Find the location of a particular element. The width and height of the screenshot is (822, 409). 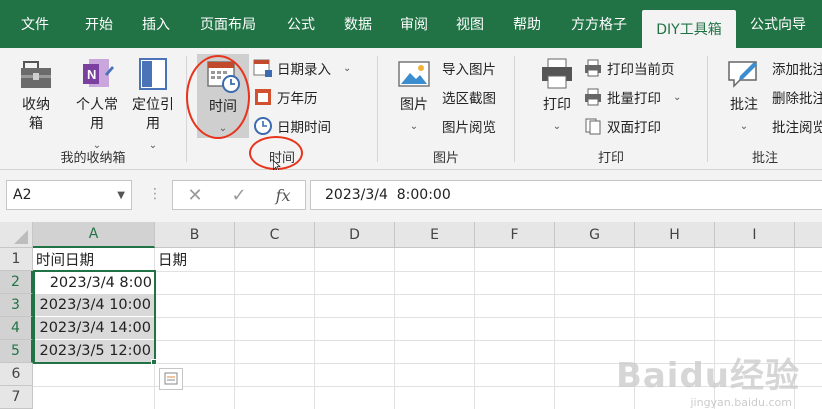

delete-comment-button: 删除批注 is located at coordinates (797, 97).